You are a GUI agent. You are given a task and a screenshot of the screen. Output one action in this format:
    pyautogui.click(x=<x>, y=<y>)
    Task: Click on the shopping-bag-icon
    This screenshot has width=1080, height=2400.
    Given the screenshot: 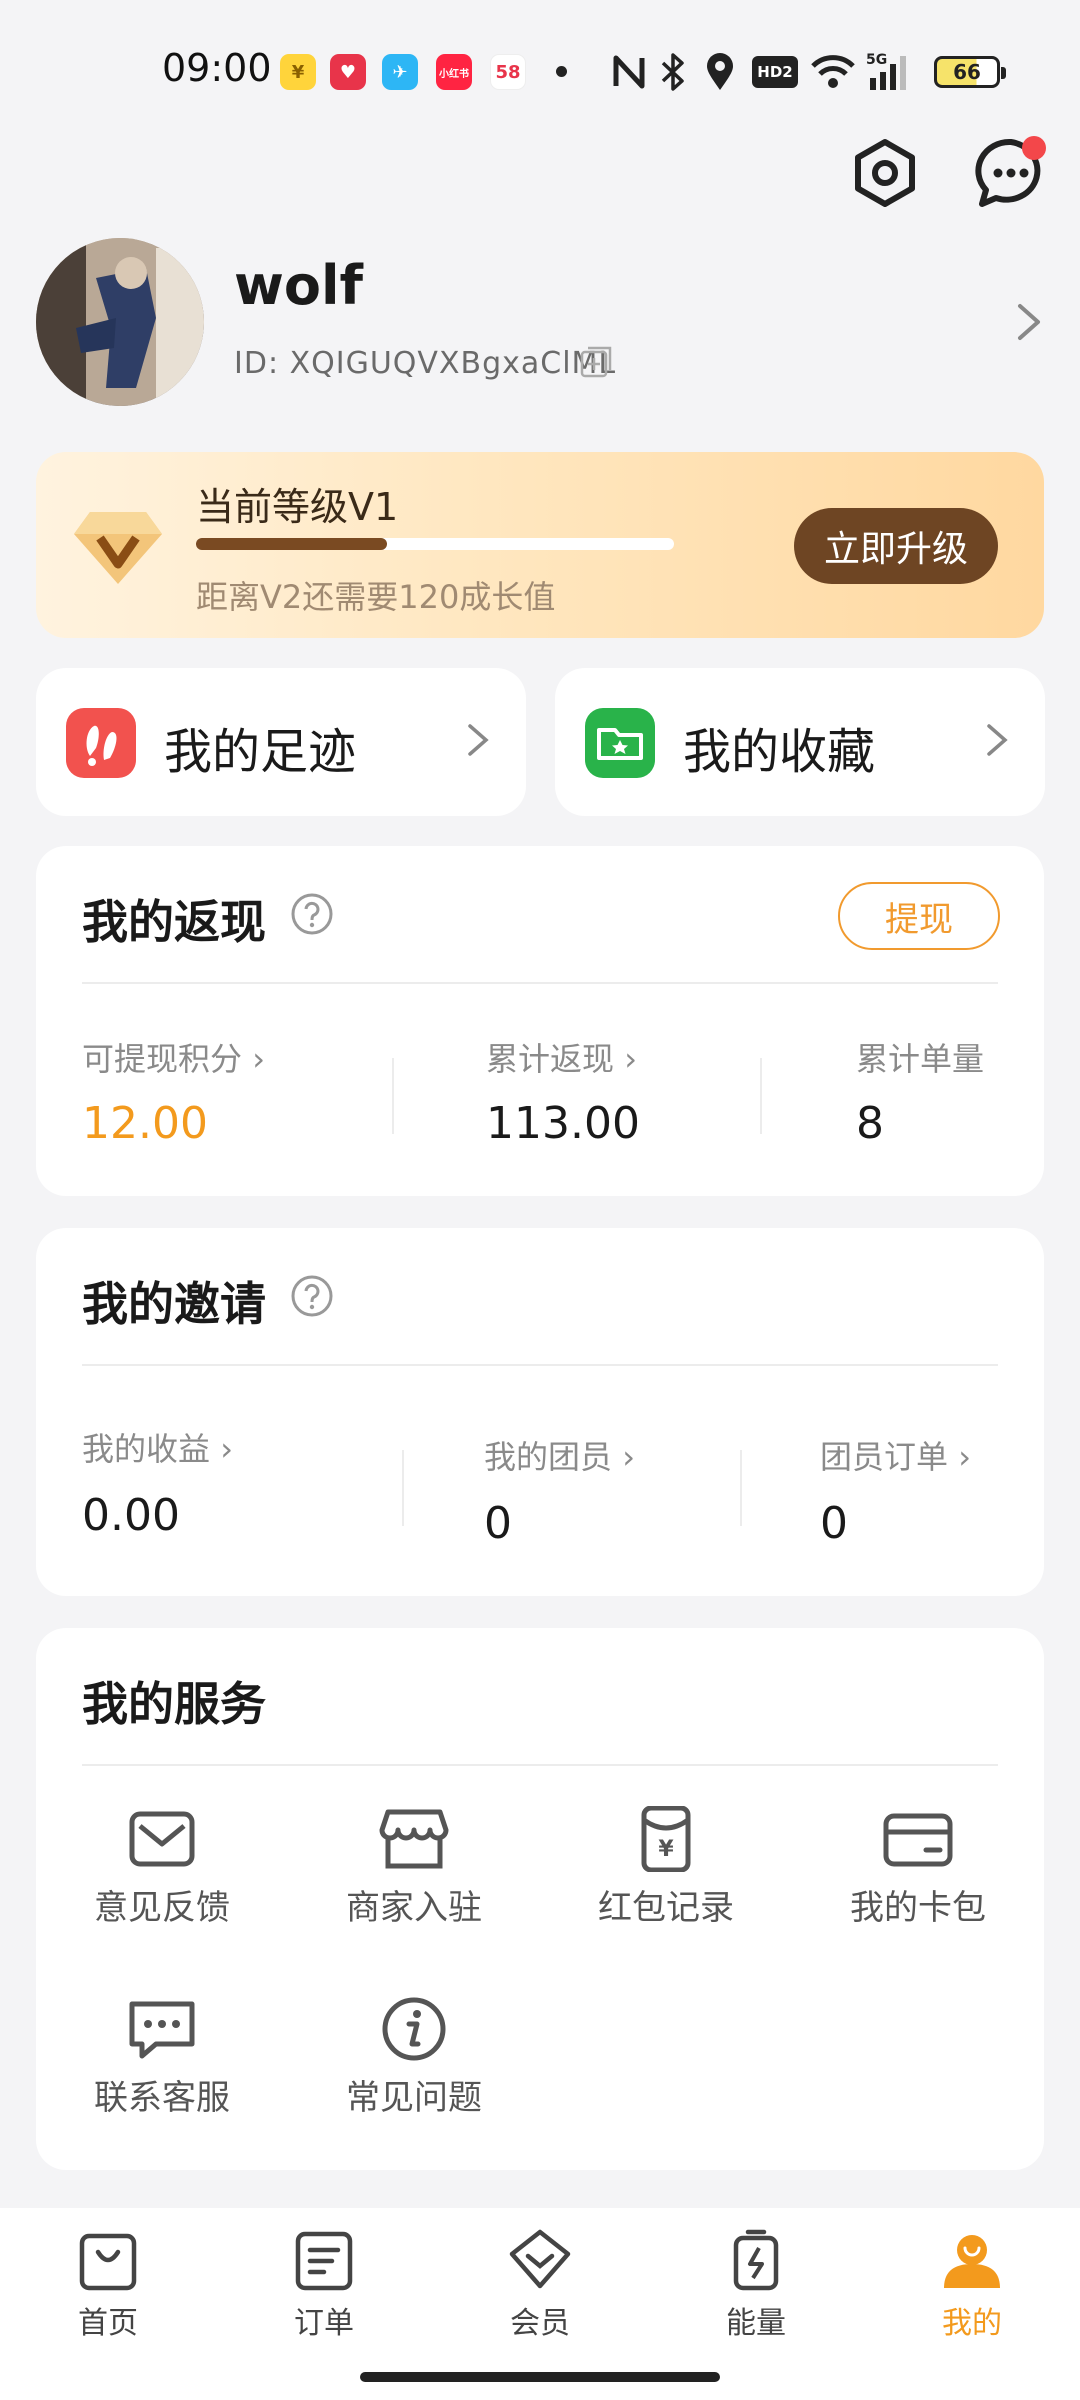 What is the action you would take?
    pyautogui.click(x=108, y=2262)
    